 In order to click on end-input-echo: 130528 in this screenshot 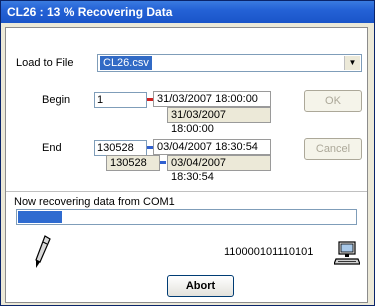, I will do `click(133, 163)`.